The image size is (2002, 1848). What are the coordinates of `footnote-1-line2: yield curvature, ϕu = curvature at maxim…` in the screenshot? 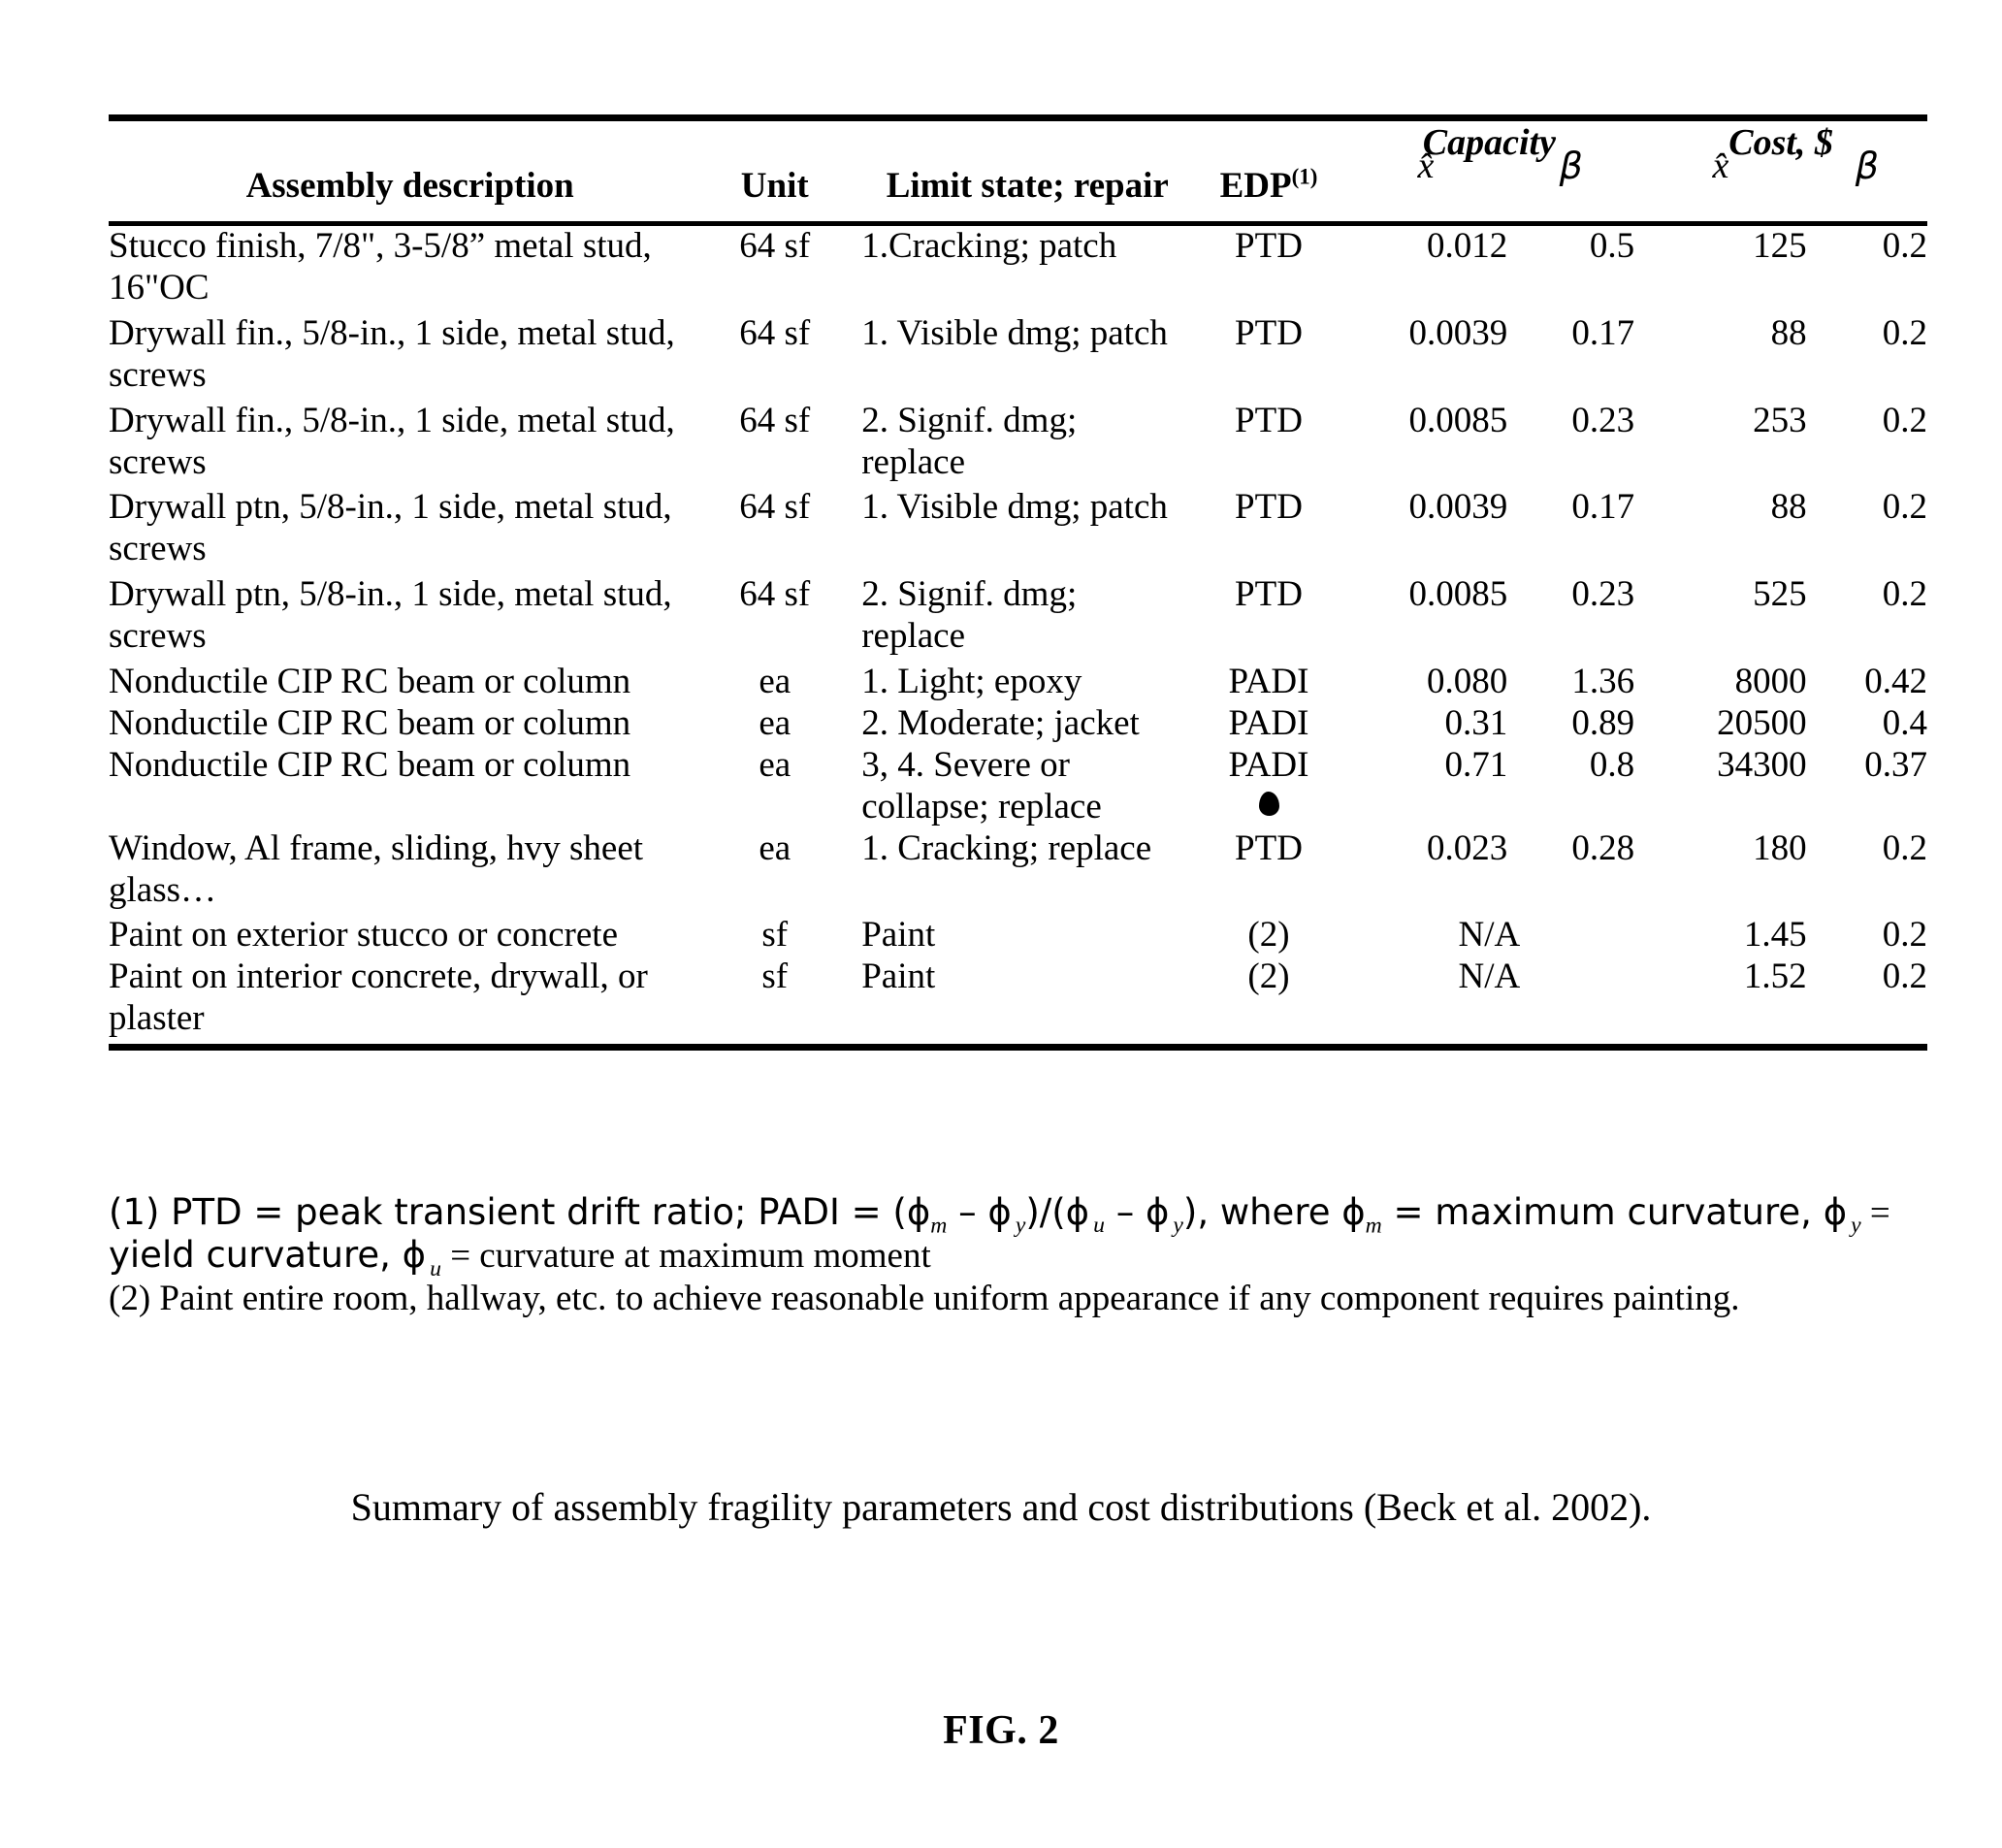 It's located at (1025, 1257).